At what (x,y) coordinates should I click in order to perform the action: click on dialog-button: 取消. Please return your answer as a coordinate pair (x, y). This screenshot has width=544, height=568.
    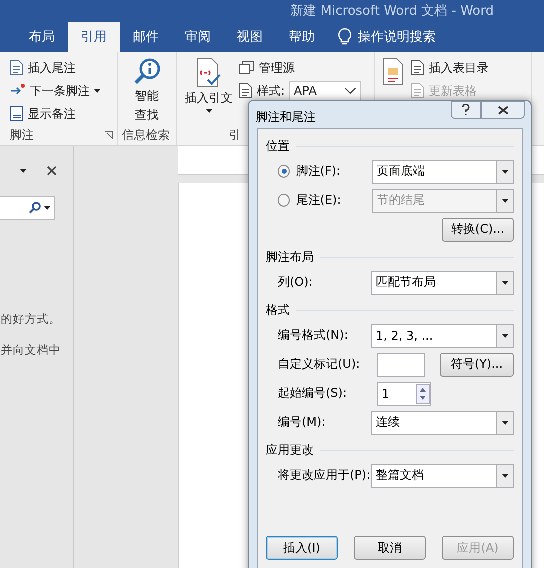
    Looking at the image, I should click on (390, 548).